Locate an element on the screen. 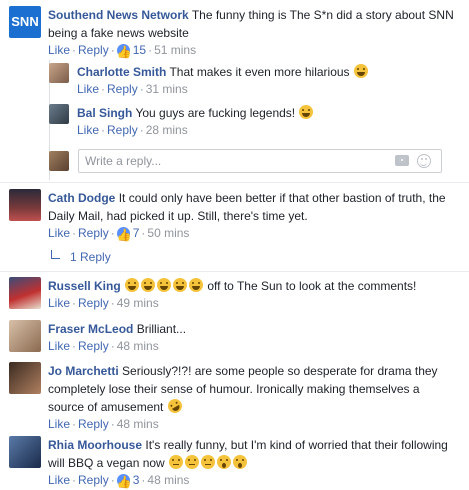 This screenshot has width=469, height=490. comment-actions: Like·Reply·3·48 mins is located at coordinates (253, 480).